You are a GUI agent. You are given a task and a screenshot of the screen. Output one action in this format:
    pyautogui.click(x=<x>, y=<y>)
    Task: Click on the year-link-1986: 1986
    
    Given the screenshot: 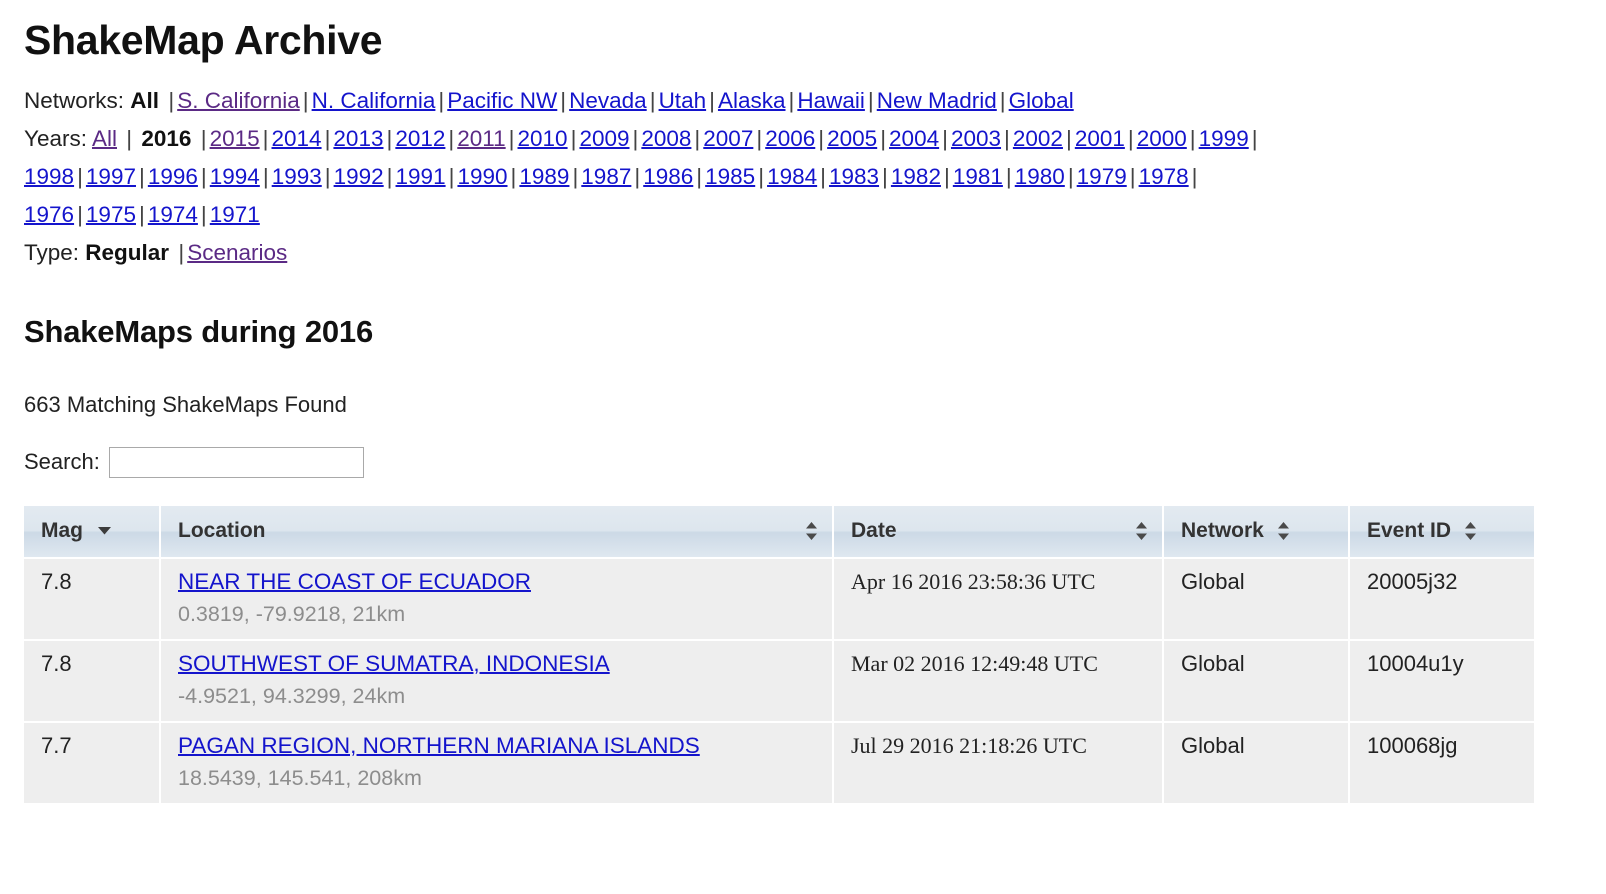 What is the action you would take?
    pyautogui.click(x=668, y=176)
    